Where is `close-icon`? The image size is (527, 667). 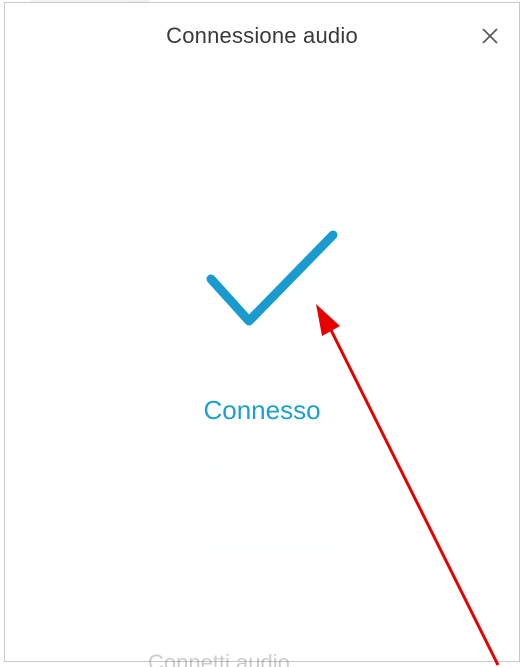
close-icon is located at coordinates (490, 36).